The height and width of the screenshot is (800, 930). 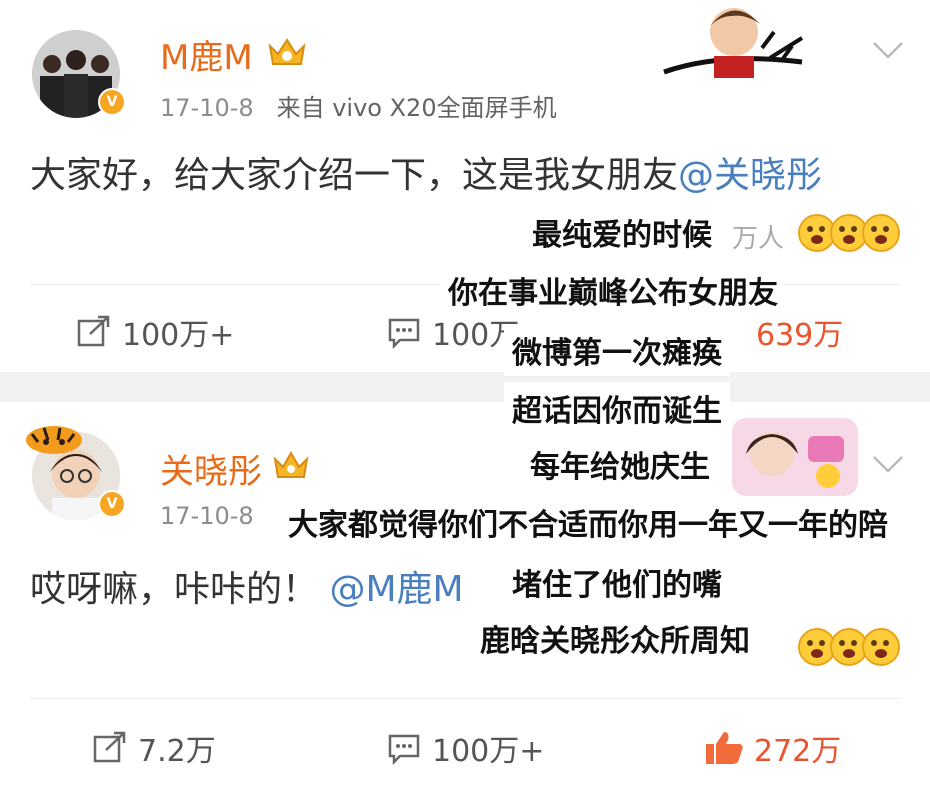 What do you see at coordinates (465, 698) in the screenshot?
I see `divider` at bounding box center [465, 698].